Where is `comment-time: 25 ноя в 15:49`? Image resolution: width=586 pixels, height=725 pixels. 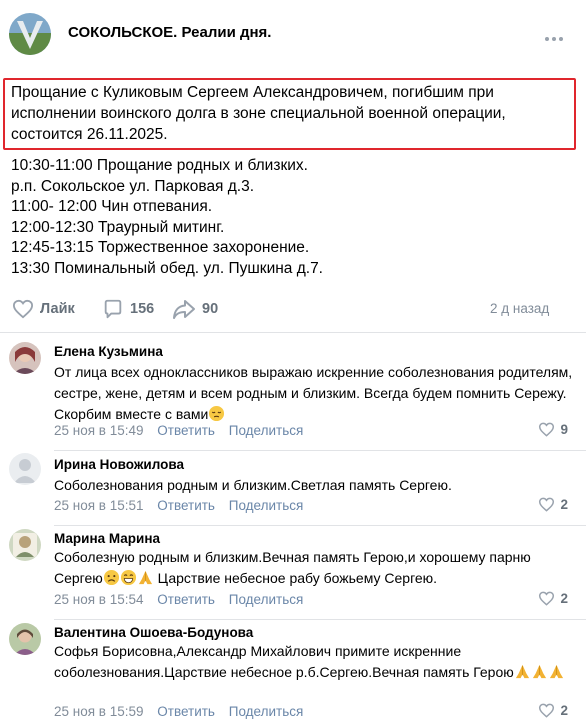 comment-time: 25 ноя в 15:49 is located at coordinates (99, 430).